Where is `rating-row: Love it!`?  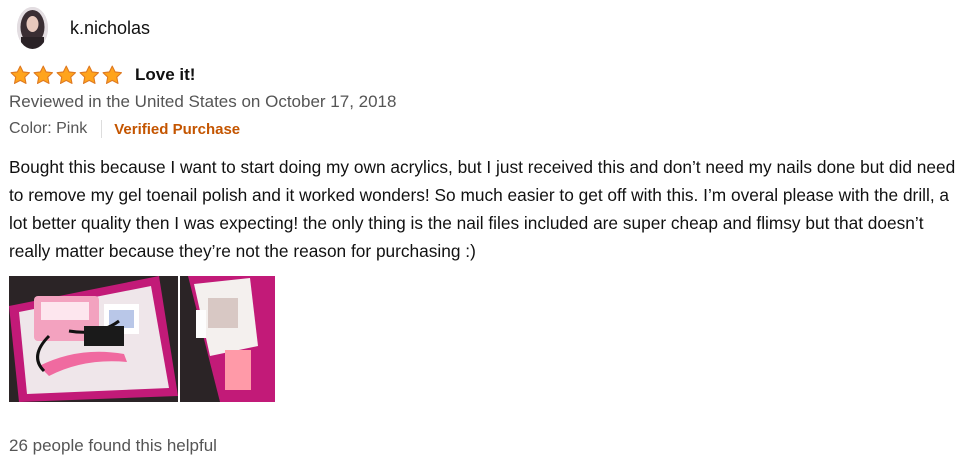 rating-row: Love it! is located at coordinates (102, 75).